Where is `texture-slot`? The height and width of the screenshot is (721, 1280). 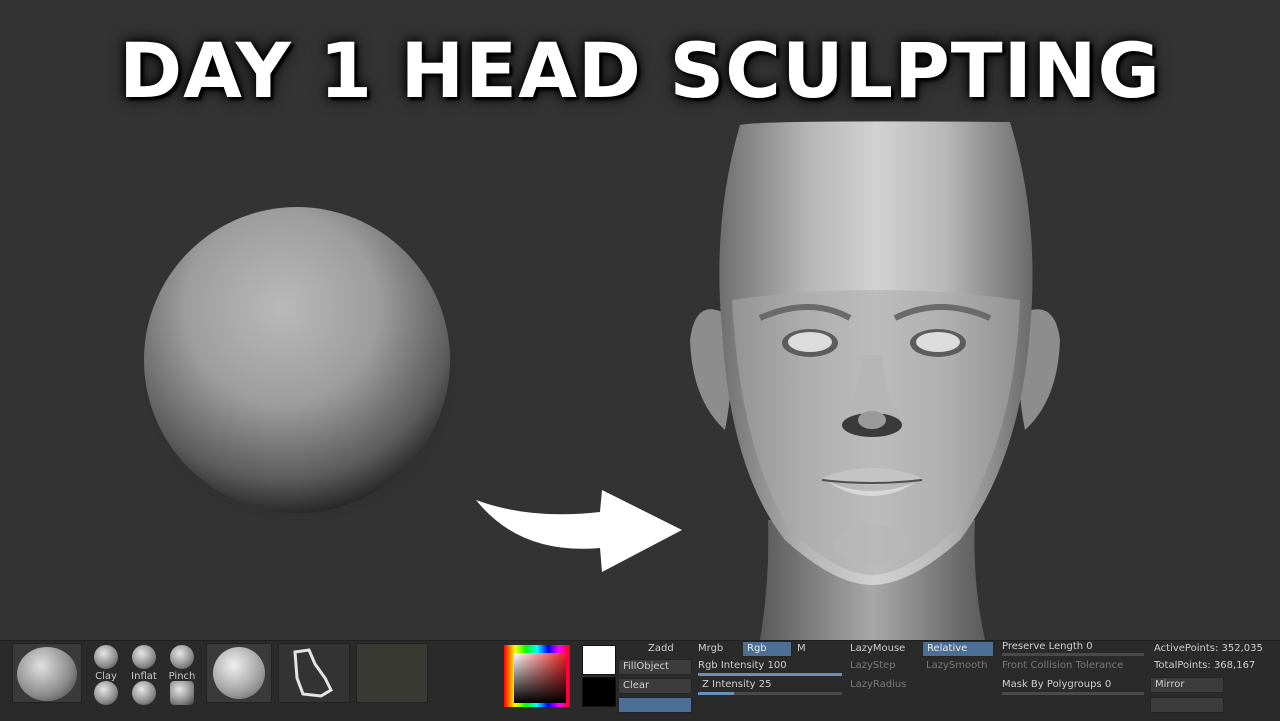
texture-slot is located at coordinates (392, 673).